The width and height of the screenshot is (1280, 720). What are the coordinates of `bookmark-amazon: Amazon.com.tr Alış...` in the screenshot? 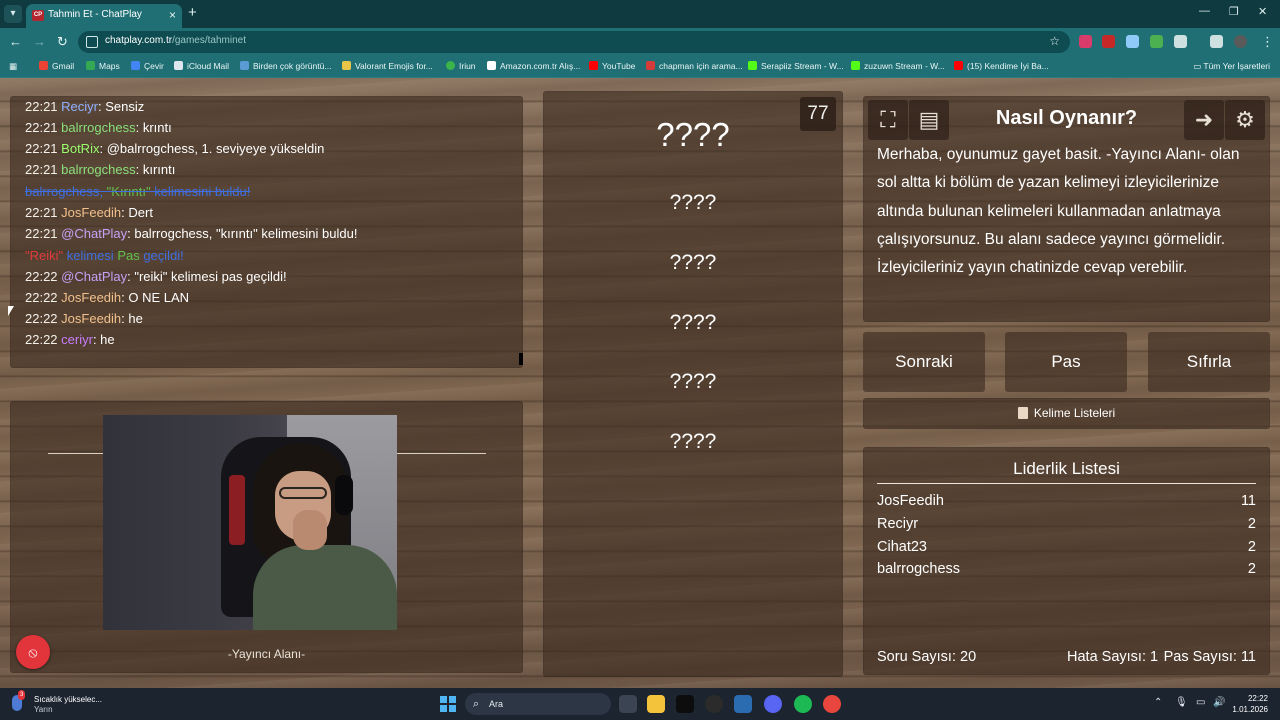 It's located at (533, 66).